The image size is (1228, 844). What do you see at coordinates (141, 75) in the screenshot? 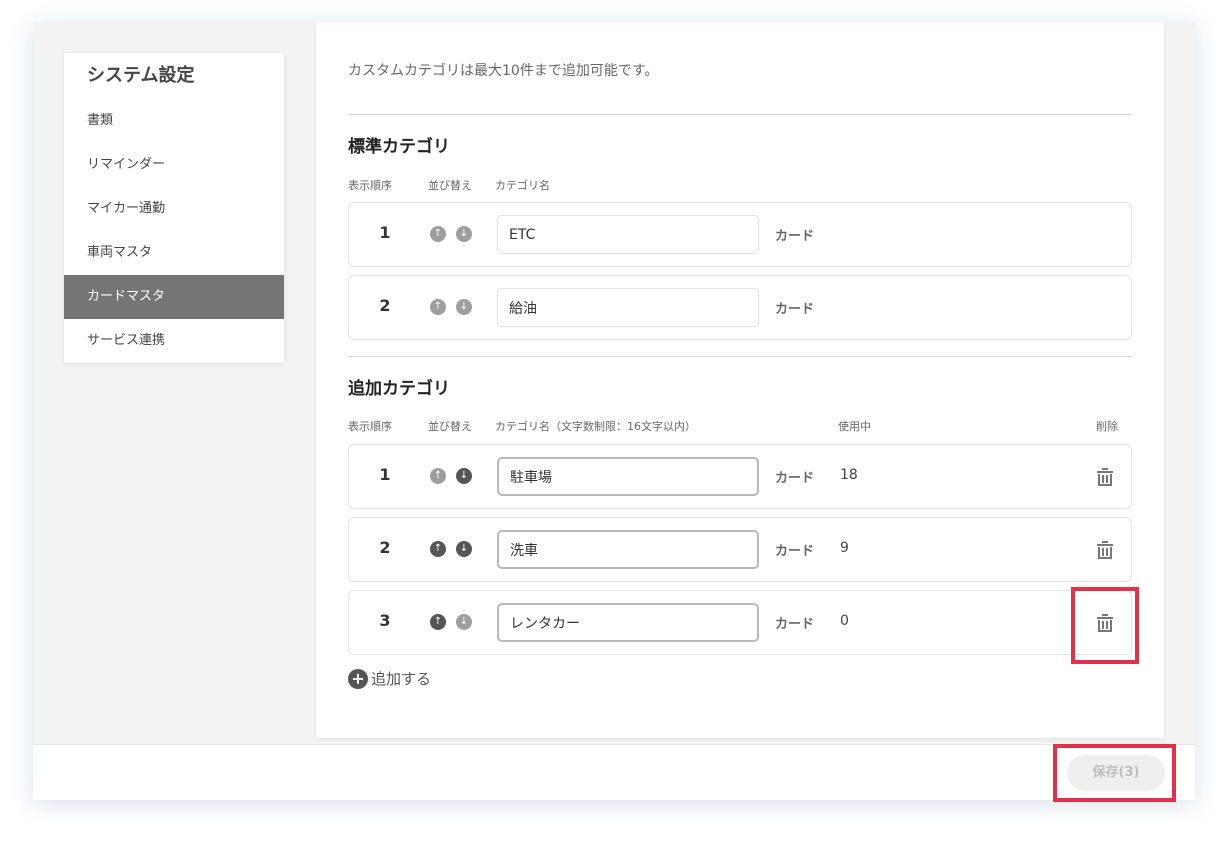
I see `sidebar-title: システム設定` at bounding box center [141, 75].